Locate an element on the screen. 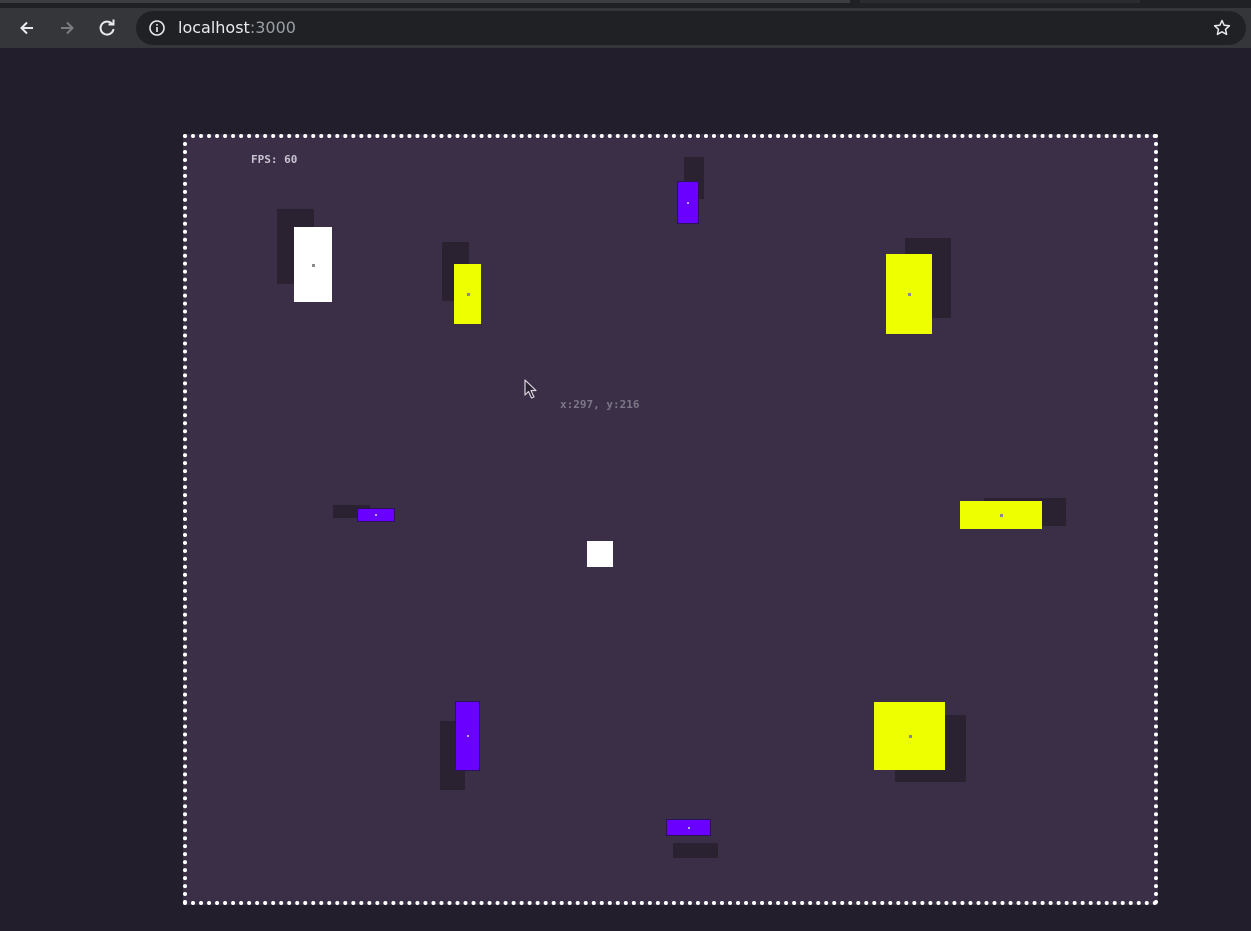  arrow-left-icon is located at coordinates (26, 28).